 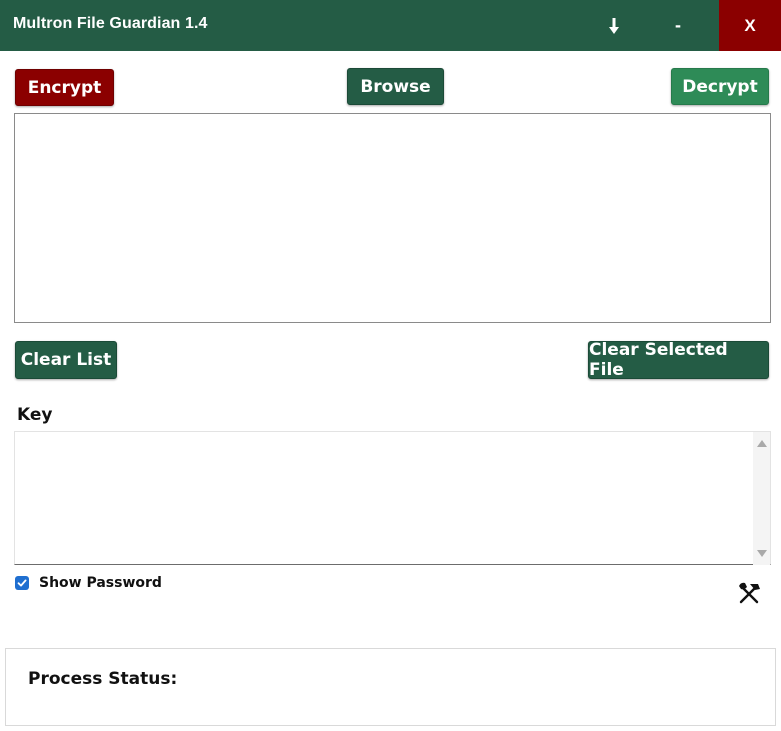 I want to click on decrypt-button: Decrypt, so click(x=720, y=86).